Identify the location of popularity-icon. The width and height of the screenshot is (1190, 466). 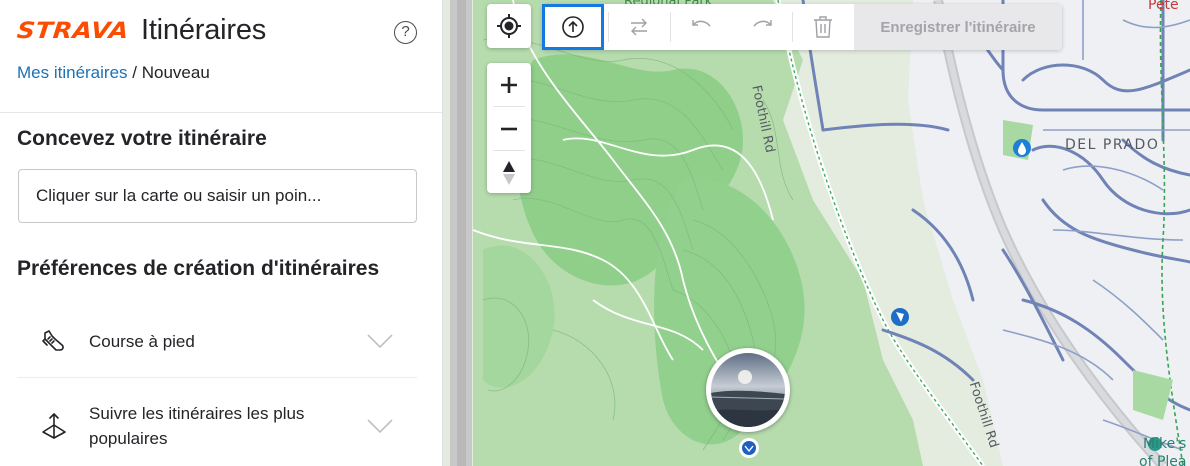
(54, 426).